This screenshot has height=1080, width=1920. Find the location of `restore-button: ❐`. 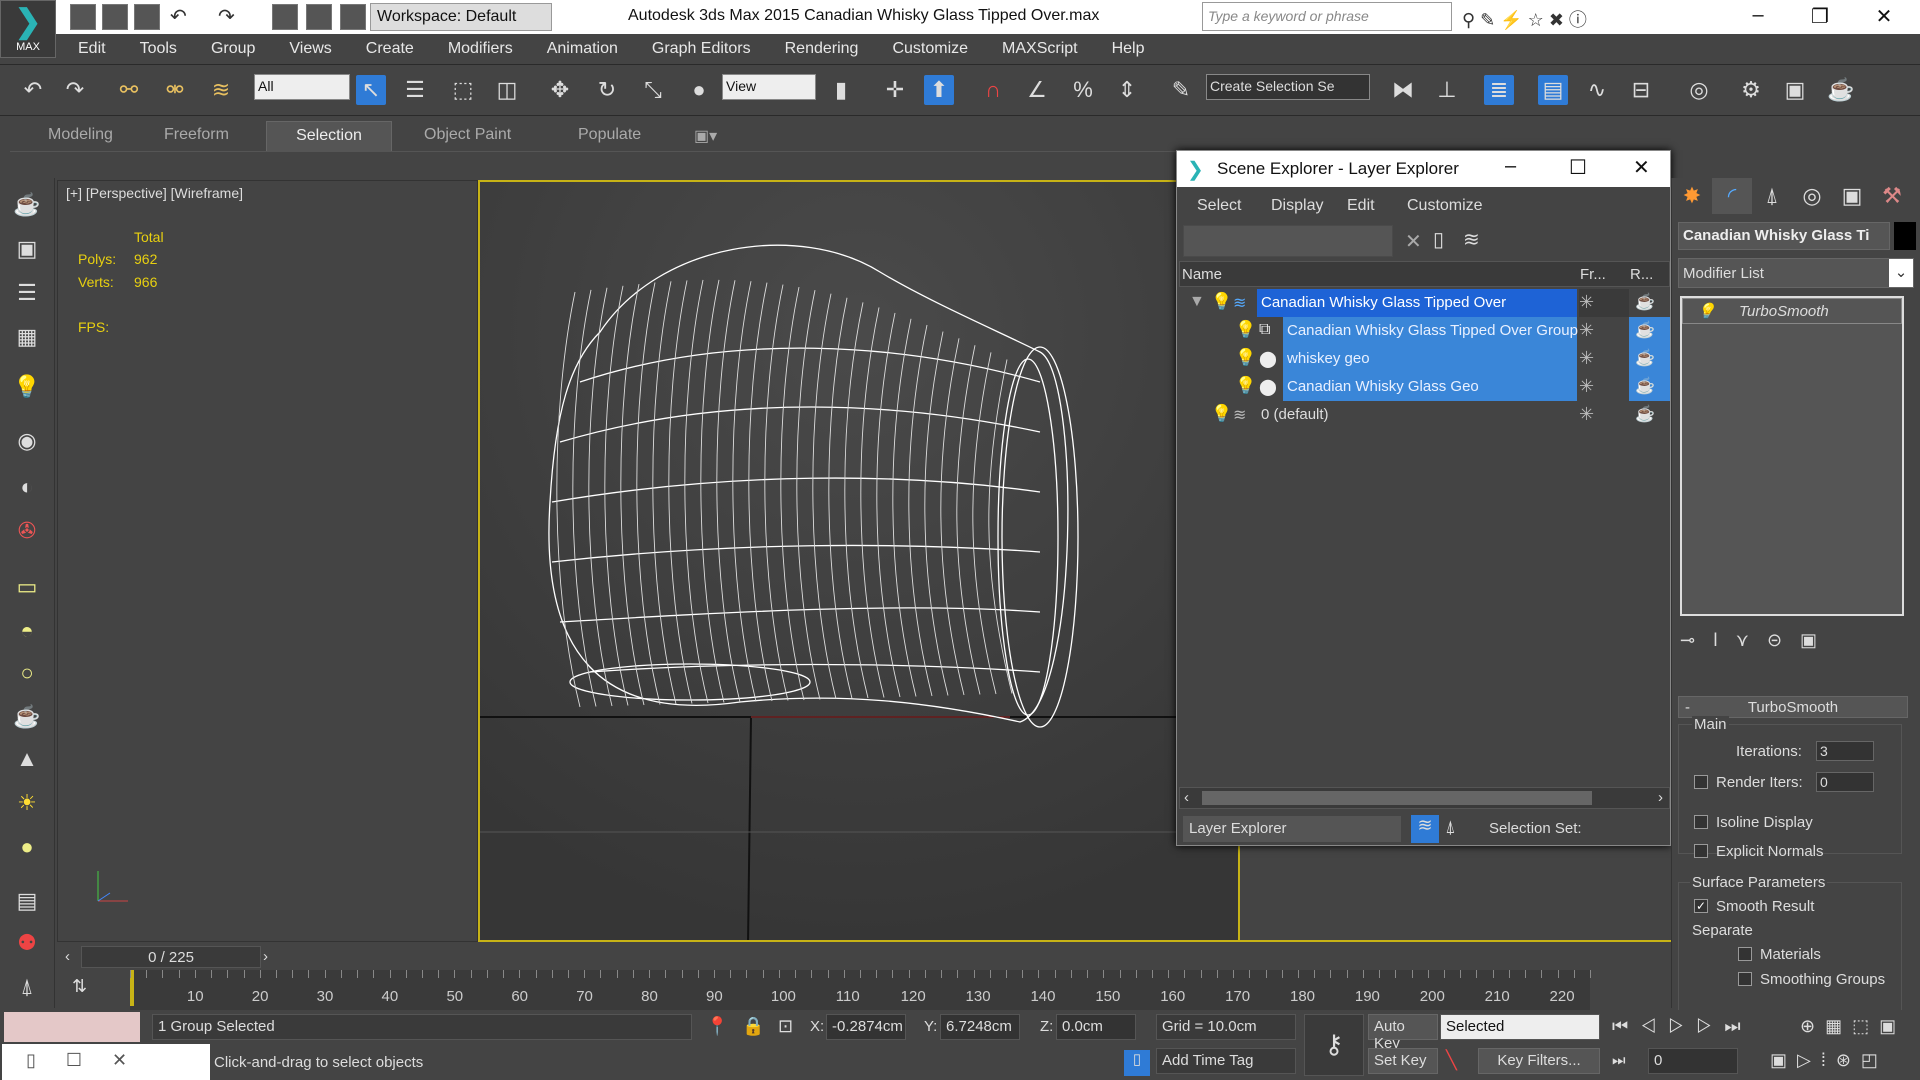

restore-button: ❐ is located at coordinates (1820, 16).